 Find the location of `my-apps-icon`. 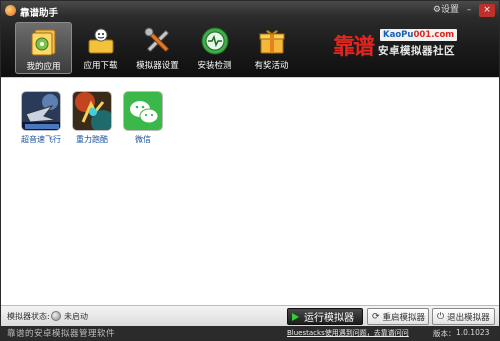

my-apps-icon is located at coordinates (43, 42).